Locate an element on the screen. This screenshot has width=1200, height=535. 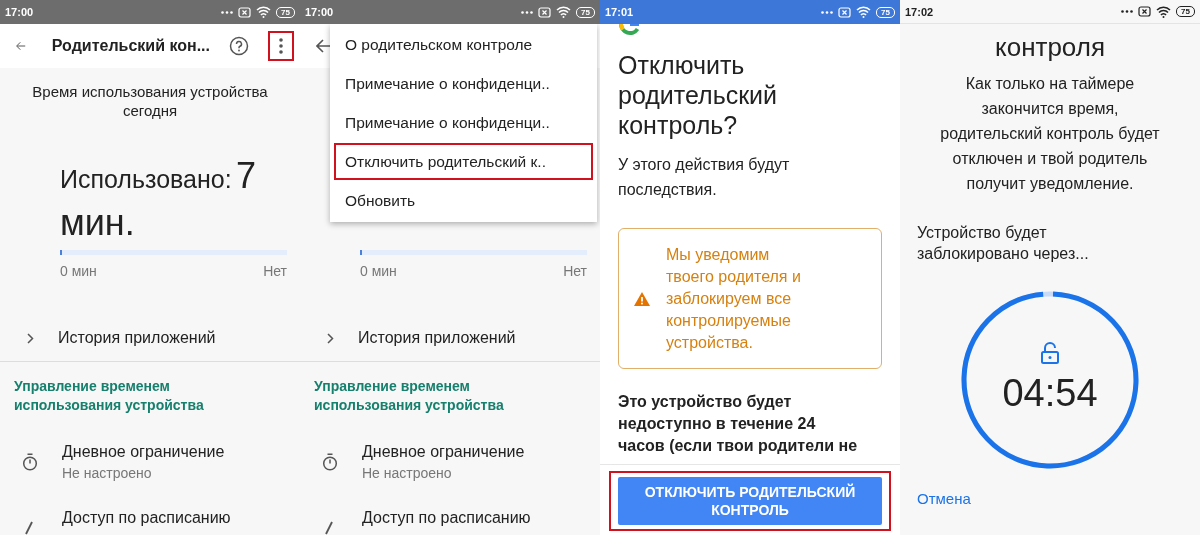
dialog-subtitle: У этого действия будут последствия. is located at coordinates (704, 177).